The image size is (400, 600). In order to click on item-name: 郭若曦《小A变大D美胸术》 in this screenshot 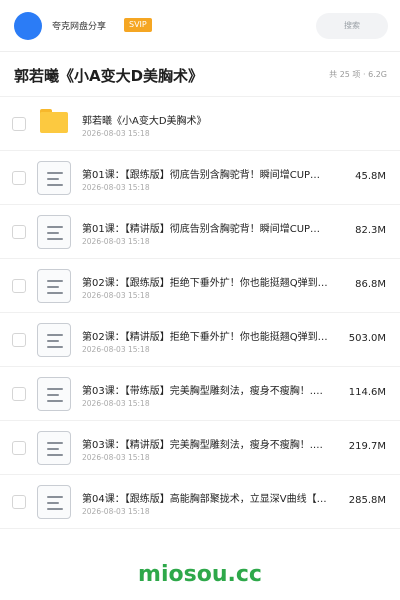, I will do `click(144, 121)`.